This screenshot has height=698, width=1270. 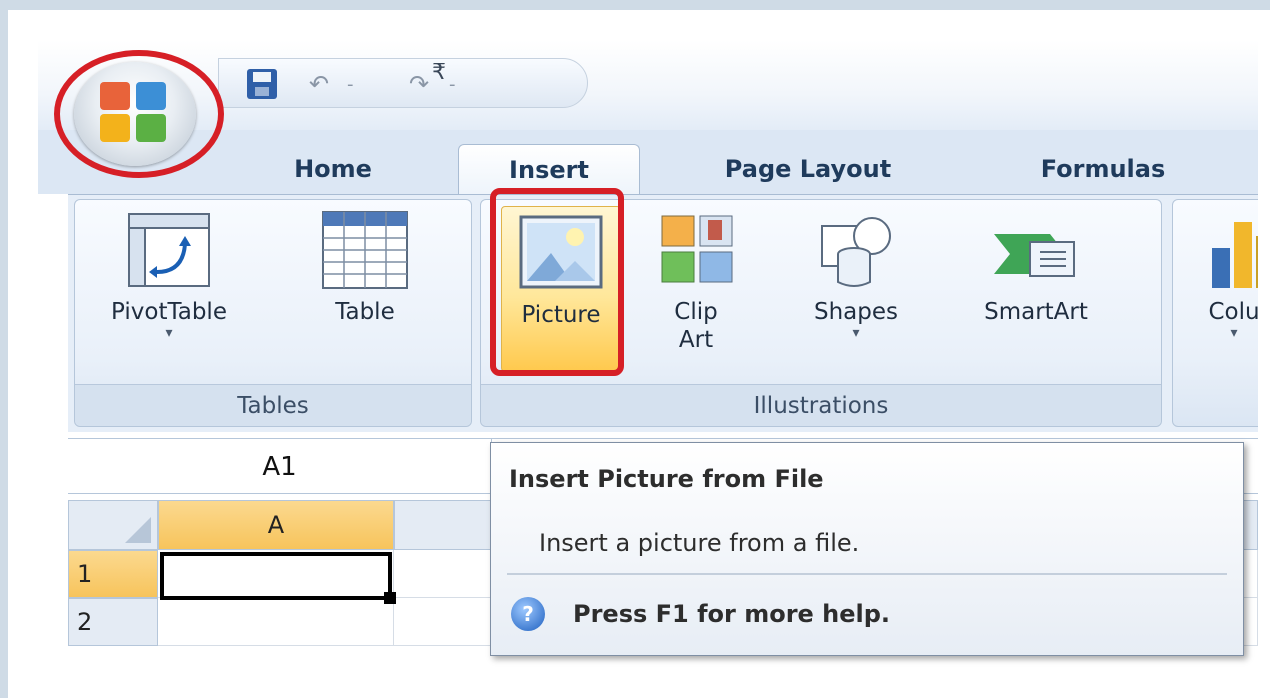 I want to click on office-logo-icon, so click(x=135, y=114).